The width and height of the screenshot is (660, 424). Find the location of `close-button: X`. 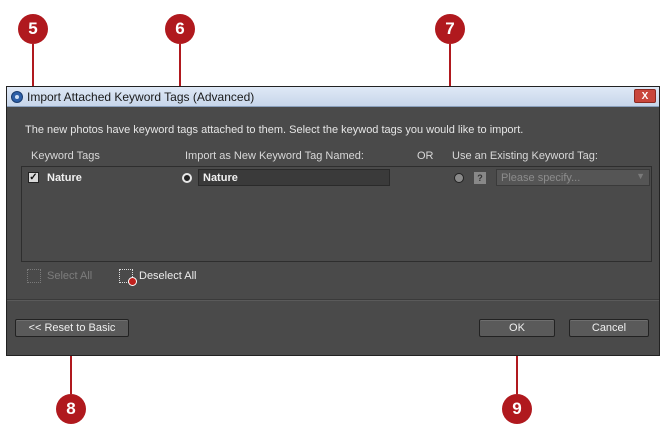

close-button: X is located at coordinates (645, 96).